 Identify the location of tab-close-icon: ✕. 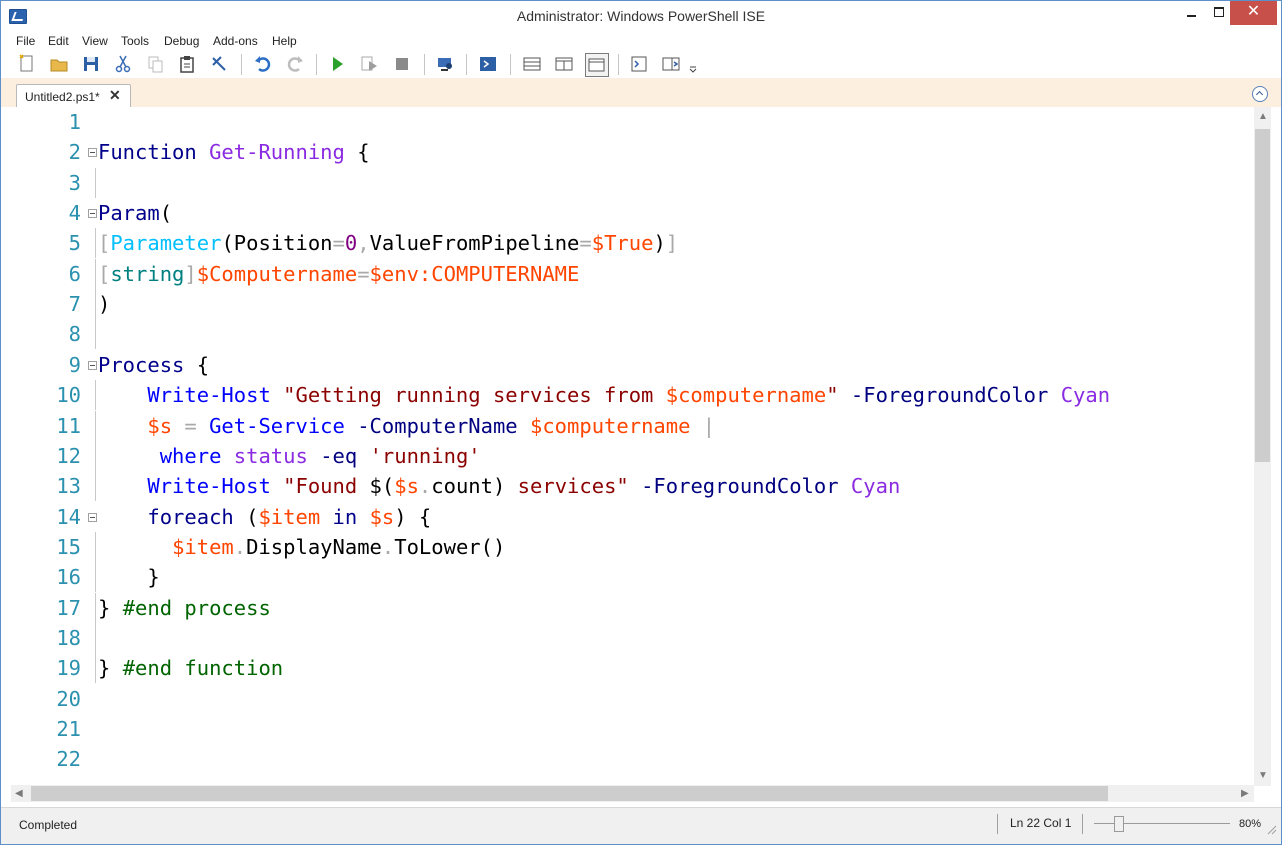
(115, 95).